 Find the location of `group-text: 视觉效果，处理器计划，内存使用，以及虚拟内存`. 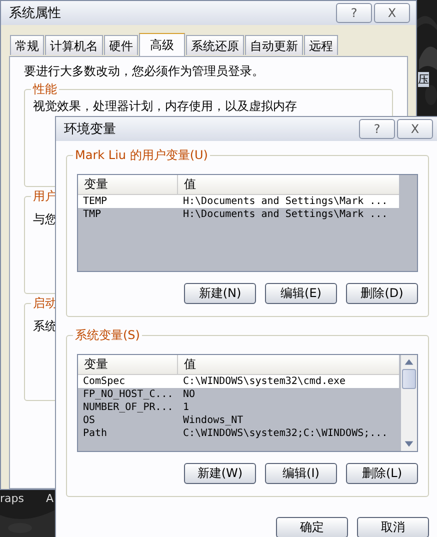

group-text: 视觉效果，处理器计划，内存使用，以及虚拟内存 is located at coordinates (165, 106).